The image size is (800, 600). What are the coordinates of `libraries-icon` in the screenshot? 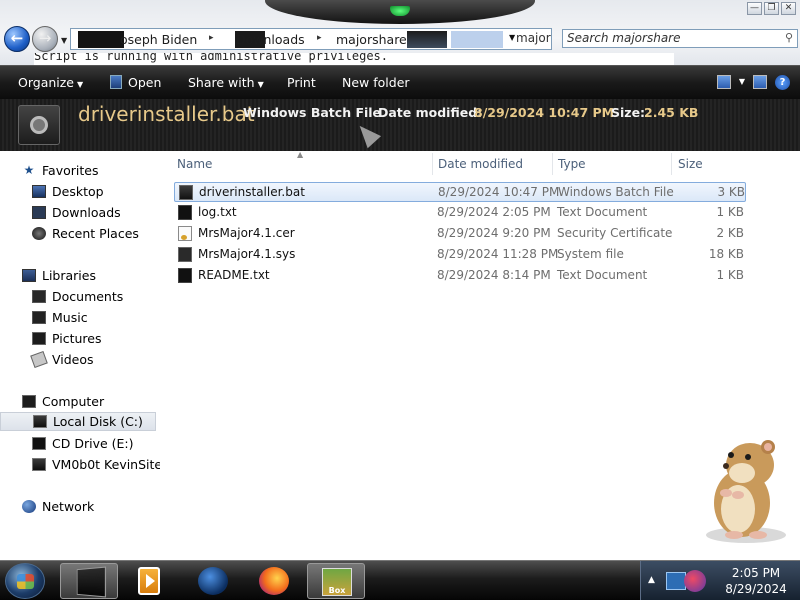 It's located at (29, 275).